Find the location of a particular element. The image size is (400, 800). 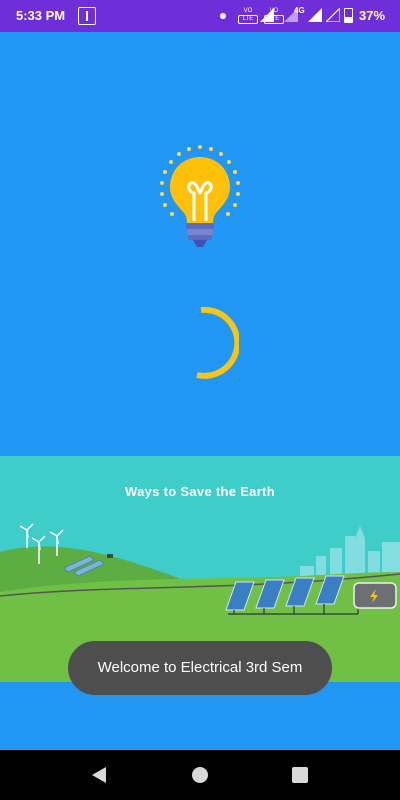

sim1-lte-label: LTE is located at coordinates (248, 19).